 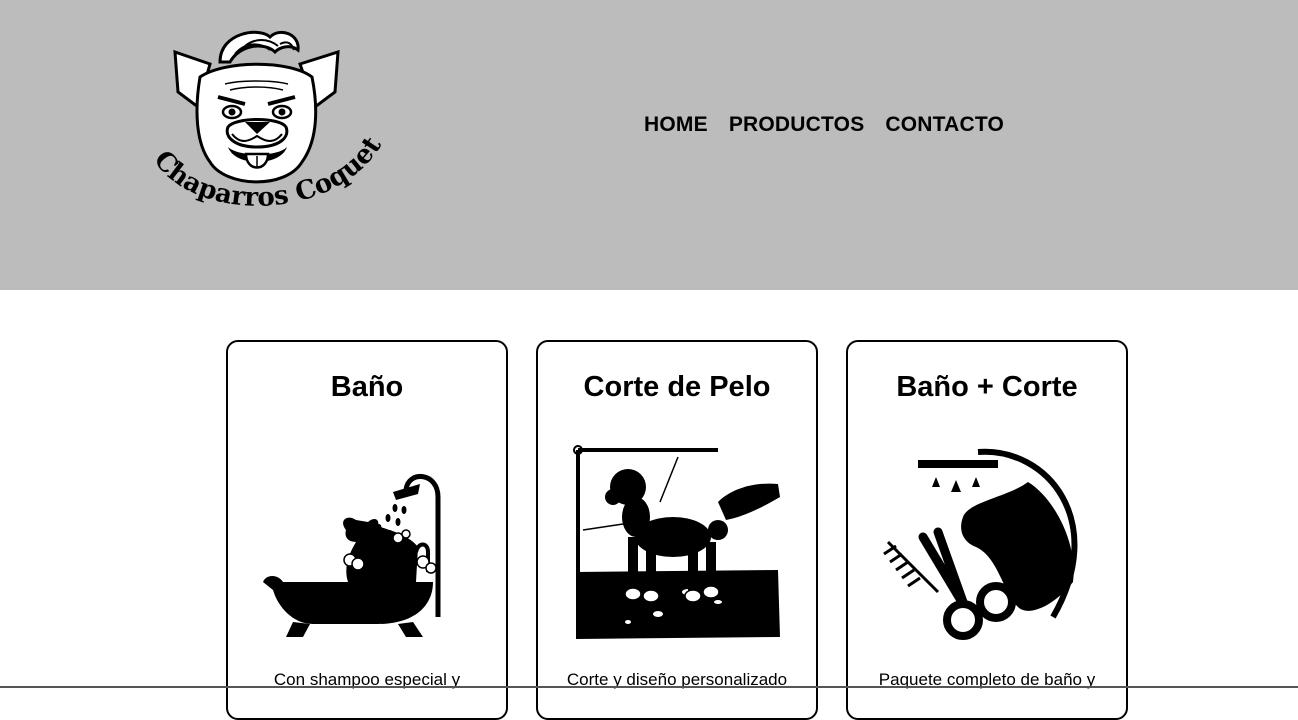 I want to click on service-card-bano-corte: Baño + Corte Paquete completo de baño y, so click(x=987, y=530).